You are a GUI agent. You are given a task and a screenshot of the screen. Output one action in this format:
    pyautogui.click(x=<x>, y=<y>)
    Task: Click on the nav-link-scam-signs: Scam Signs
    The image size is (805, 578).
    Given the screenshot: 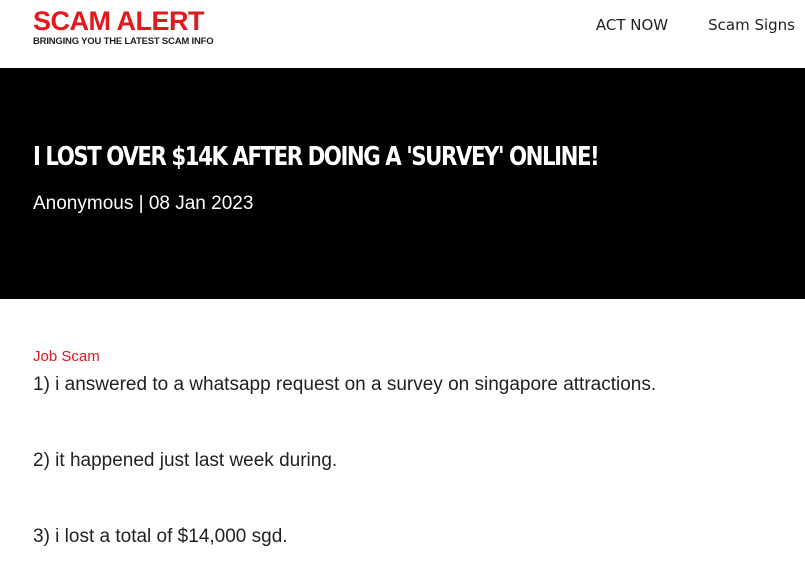 What is the action you would take?
    pyautogui.click(x=751, y=25)
    